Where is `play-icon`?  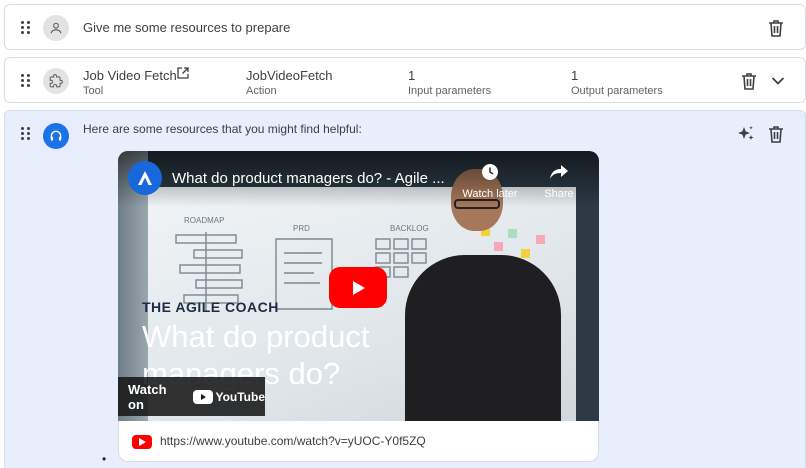
play-icon is located at coordinates (359, 287).